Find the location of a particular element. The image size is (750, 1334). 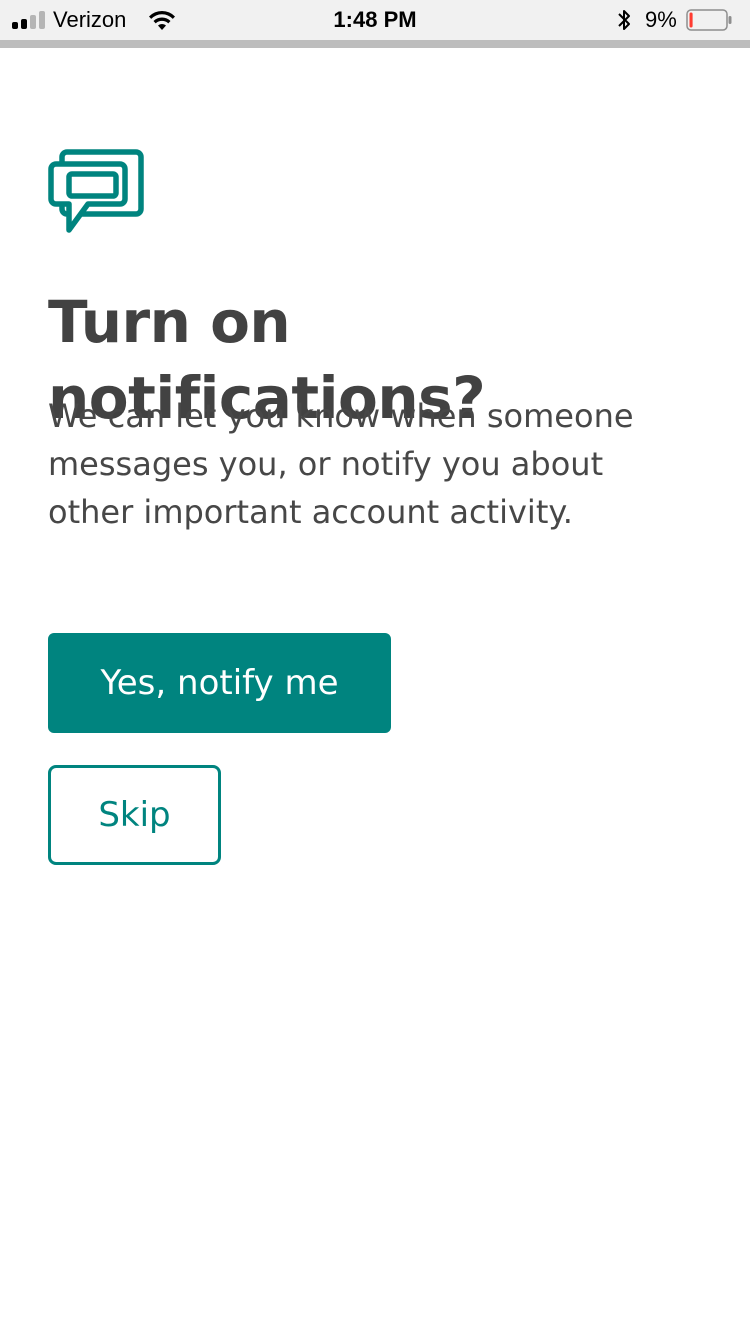

skip-button: Skip is located at coordinates (134, 815).